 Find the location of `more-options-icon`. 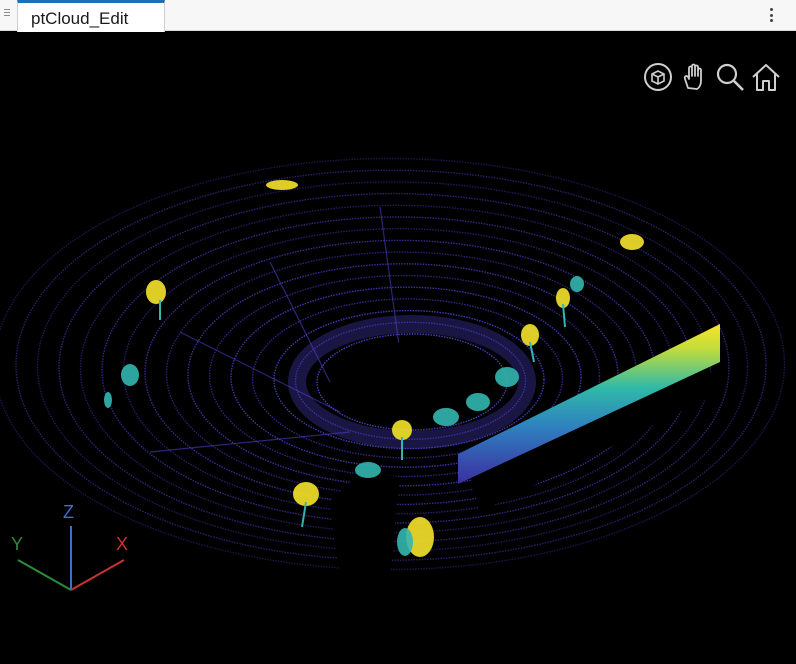

more-options-icon is located at coordinates (772, 15).